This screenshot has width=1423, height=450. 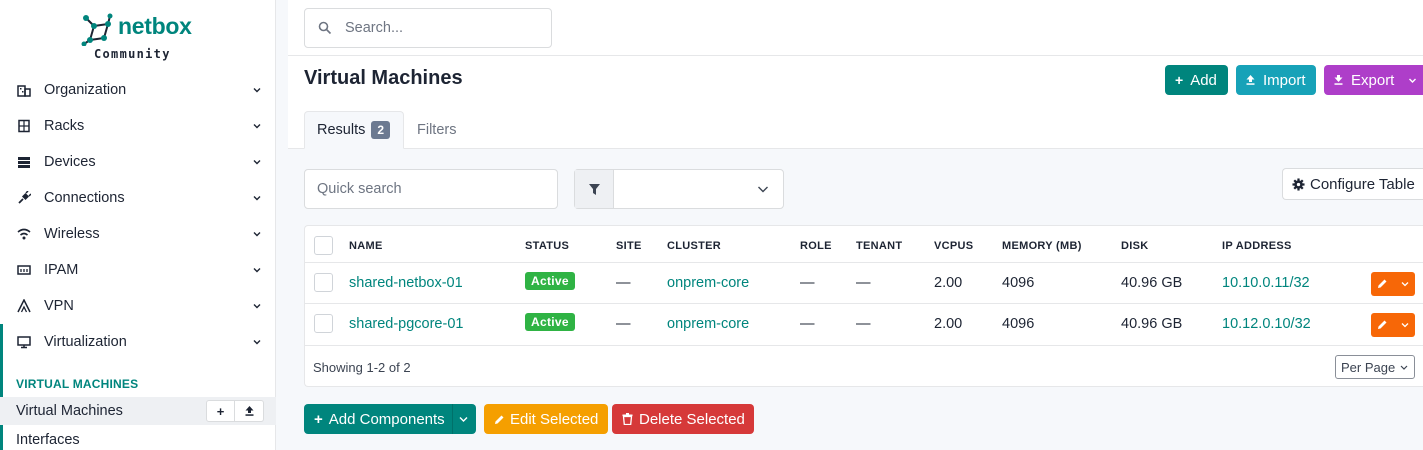 I want to click on filter-icon, so click(x=594, y=189).